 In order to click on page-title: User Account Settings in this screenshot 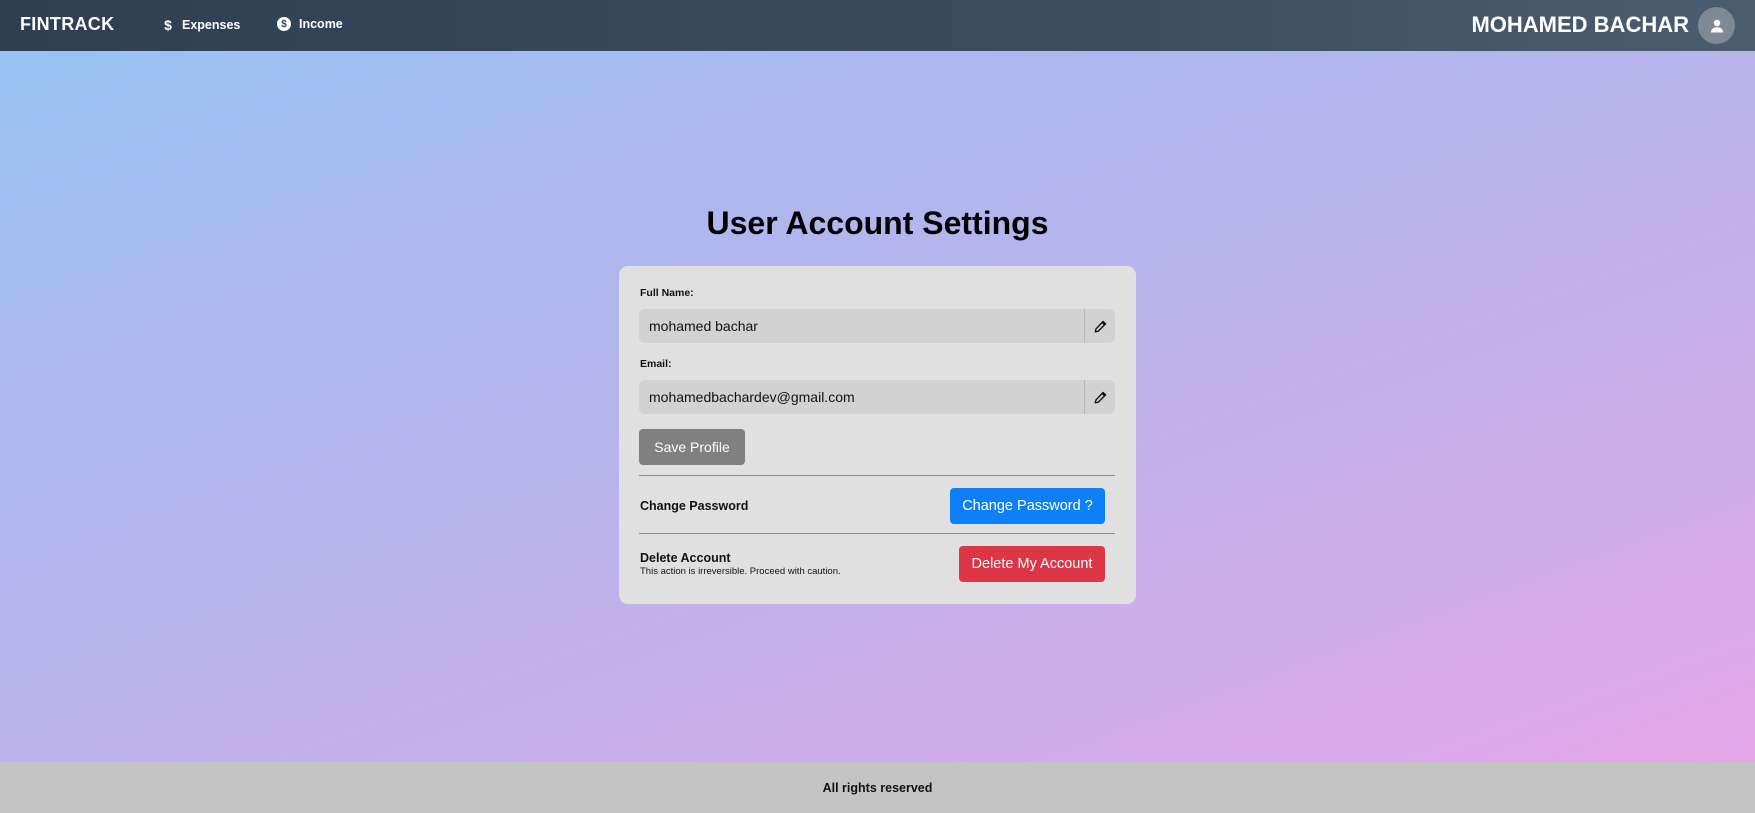, I will do `click(877, 223)`.